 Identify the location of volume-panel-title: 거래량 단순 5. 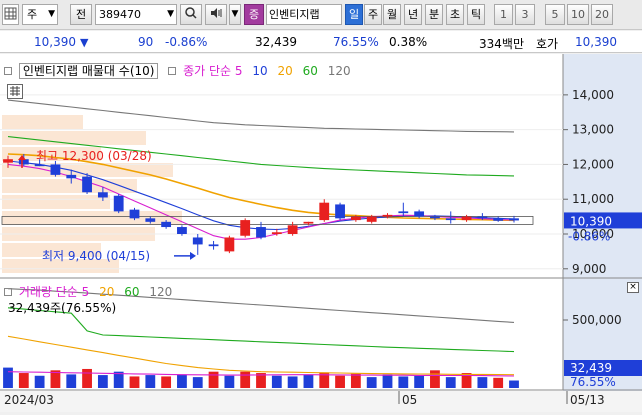
(54, 292).